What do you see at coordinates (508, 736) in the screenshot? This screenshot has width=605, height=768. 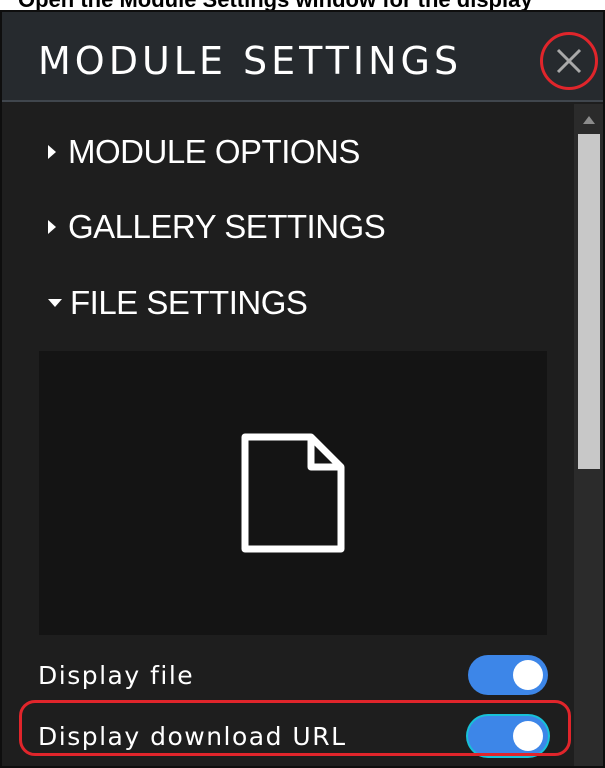 I see `display-download-url-toggle` at bounding box center [508, 736].